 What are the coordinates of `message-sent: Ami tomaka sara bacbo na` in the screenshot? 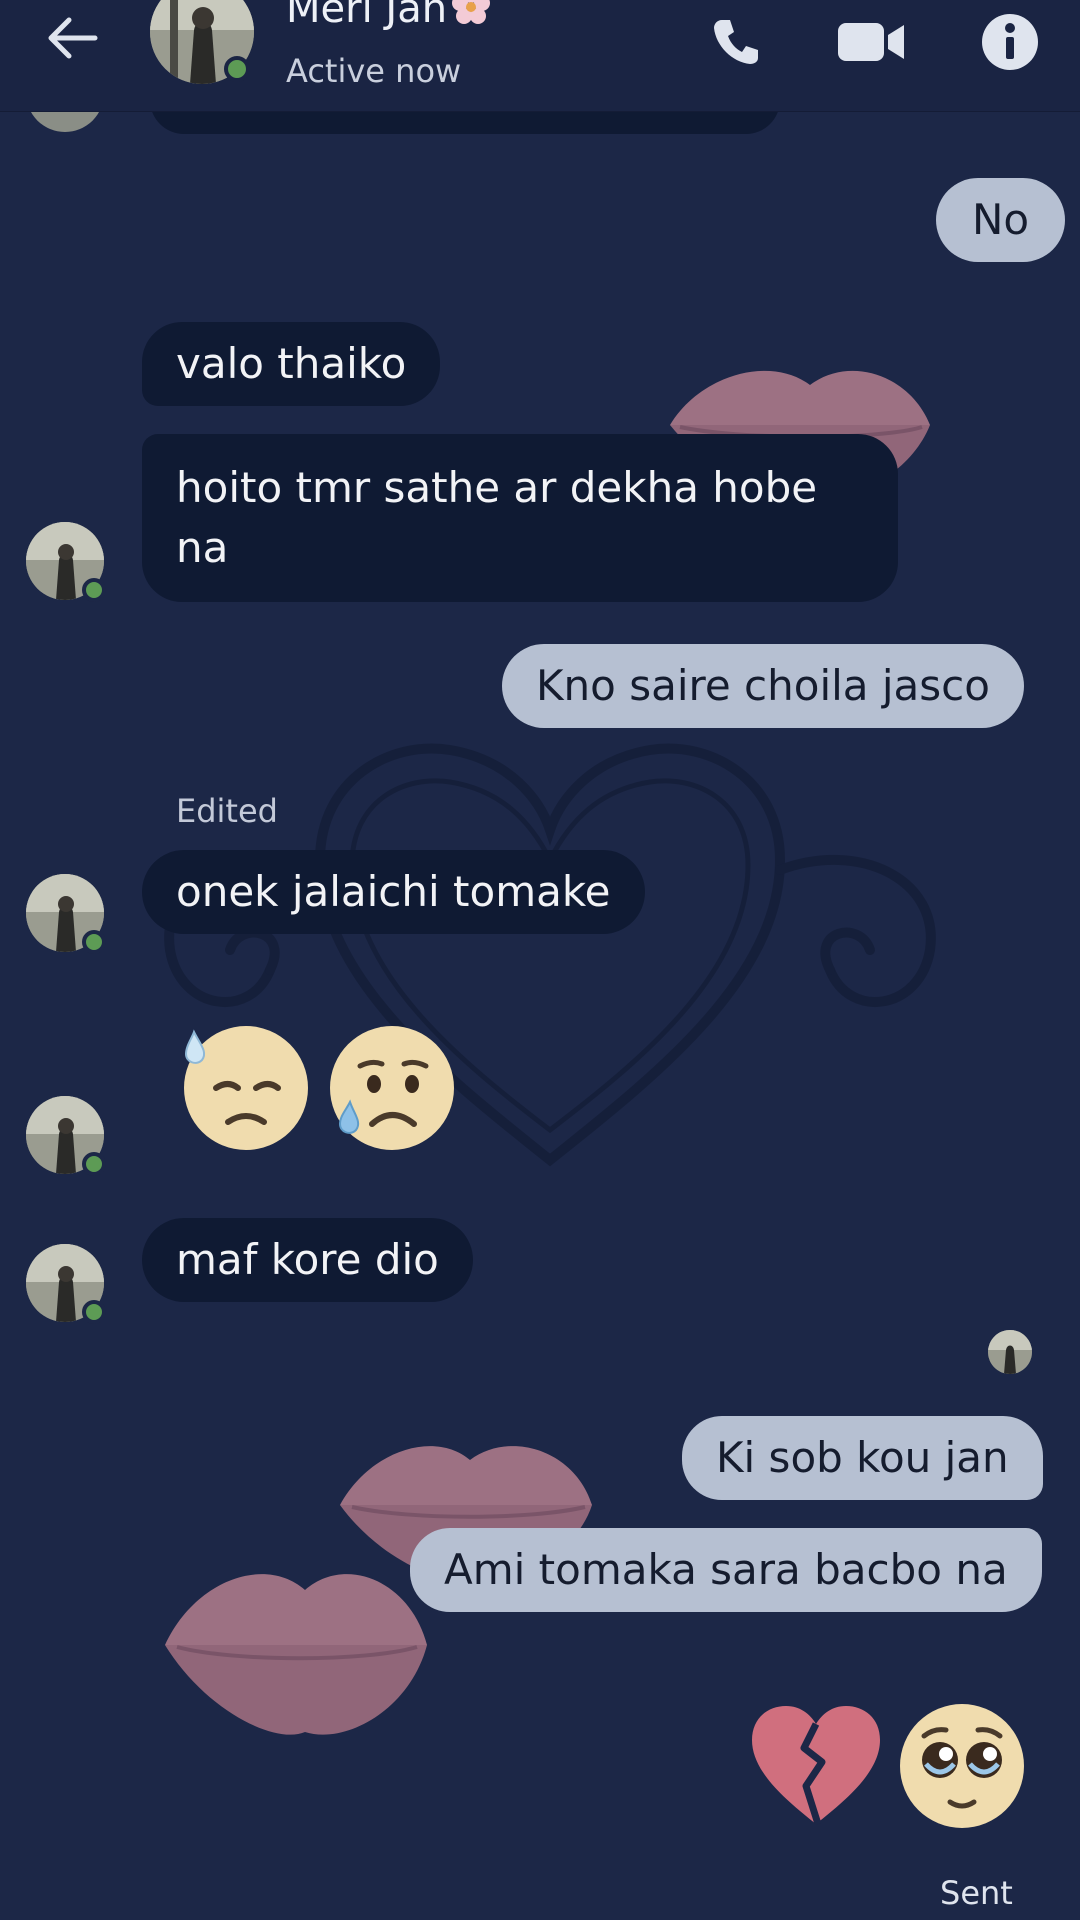 It's located at (726, 1570).